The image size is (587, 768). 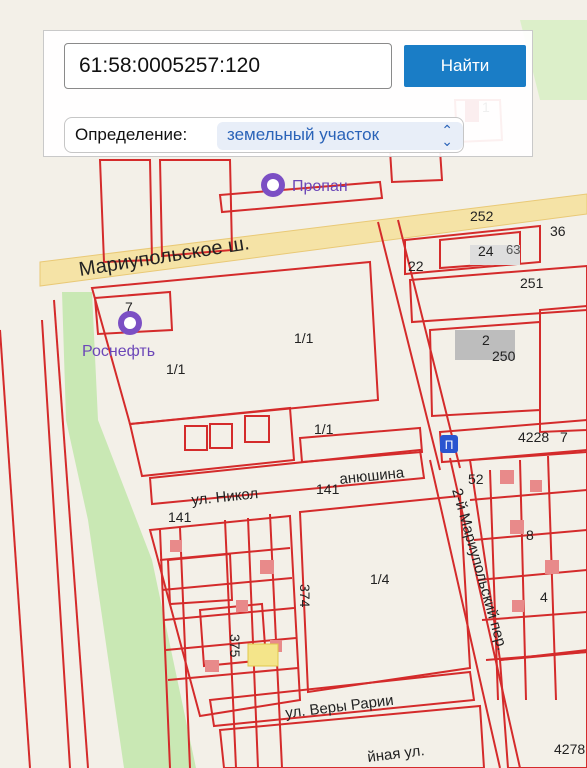 I want to click on parcel-label: 36, so click(x=558, y=231).